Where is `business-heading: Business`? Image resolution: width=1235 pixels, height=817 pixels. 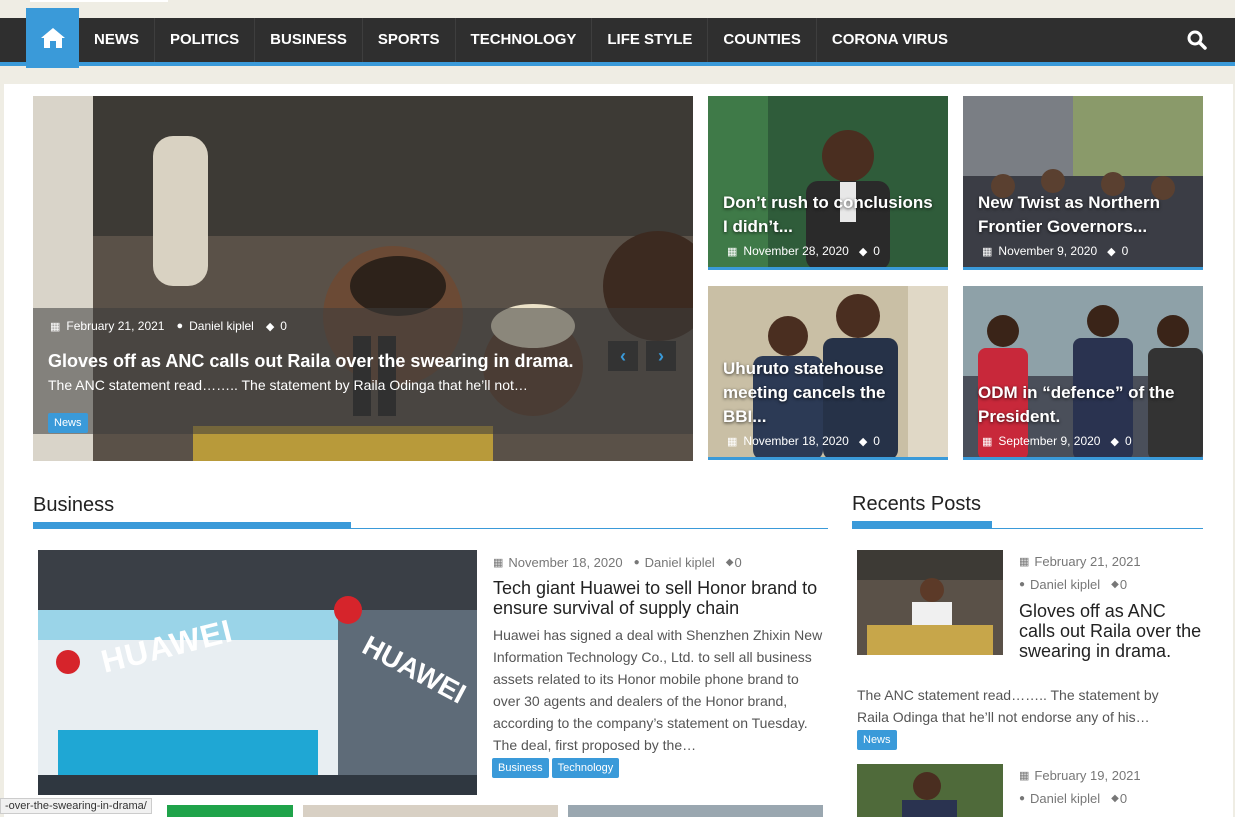 business-heading: Business is located at coordinates (74, 505).